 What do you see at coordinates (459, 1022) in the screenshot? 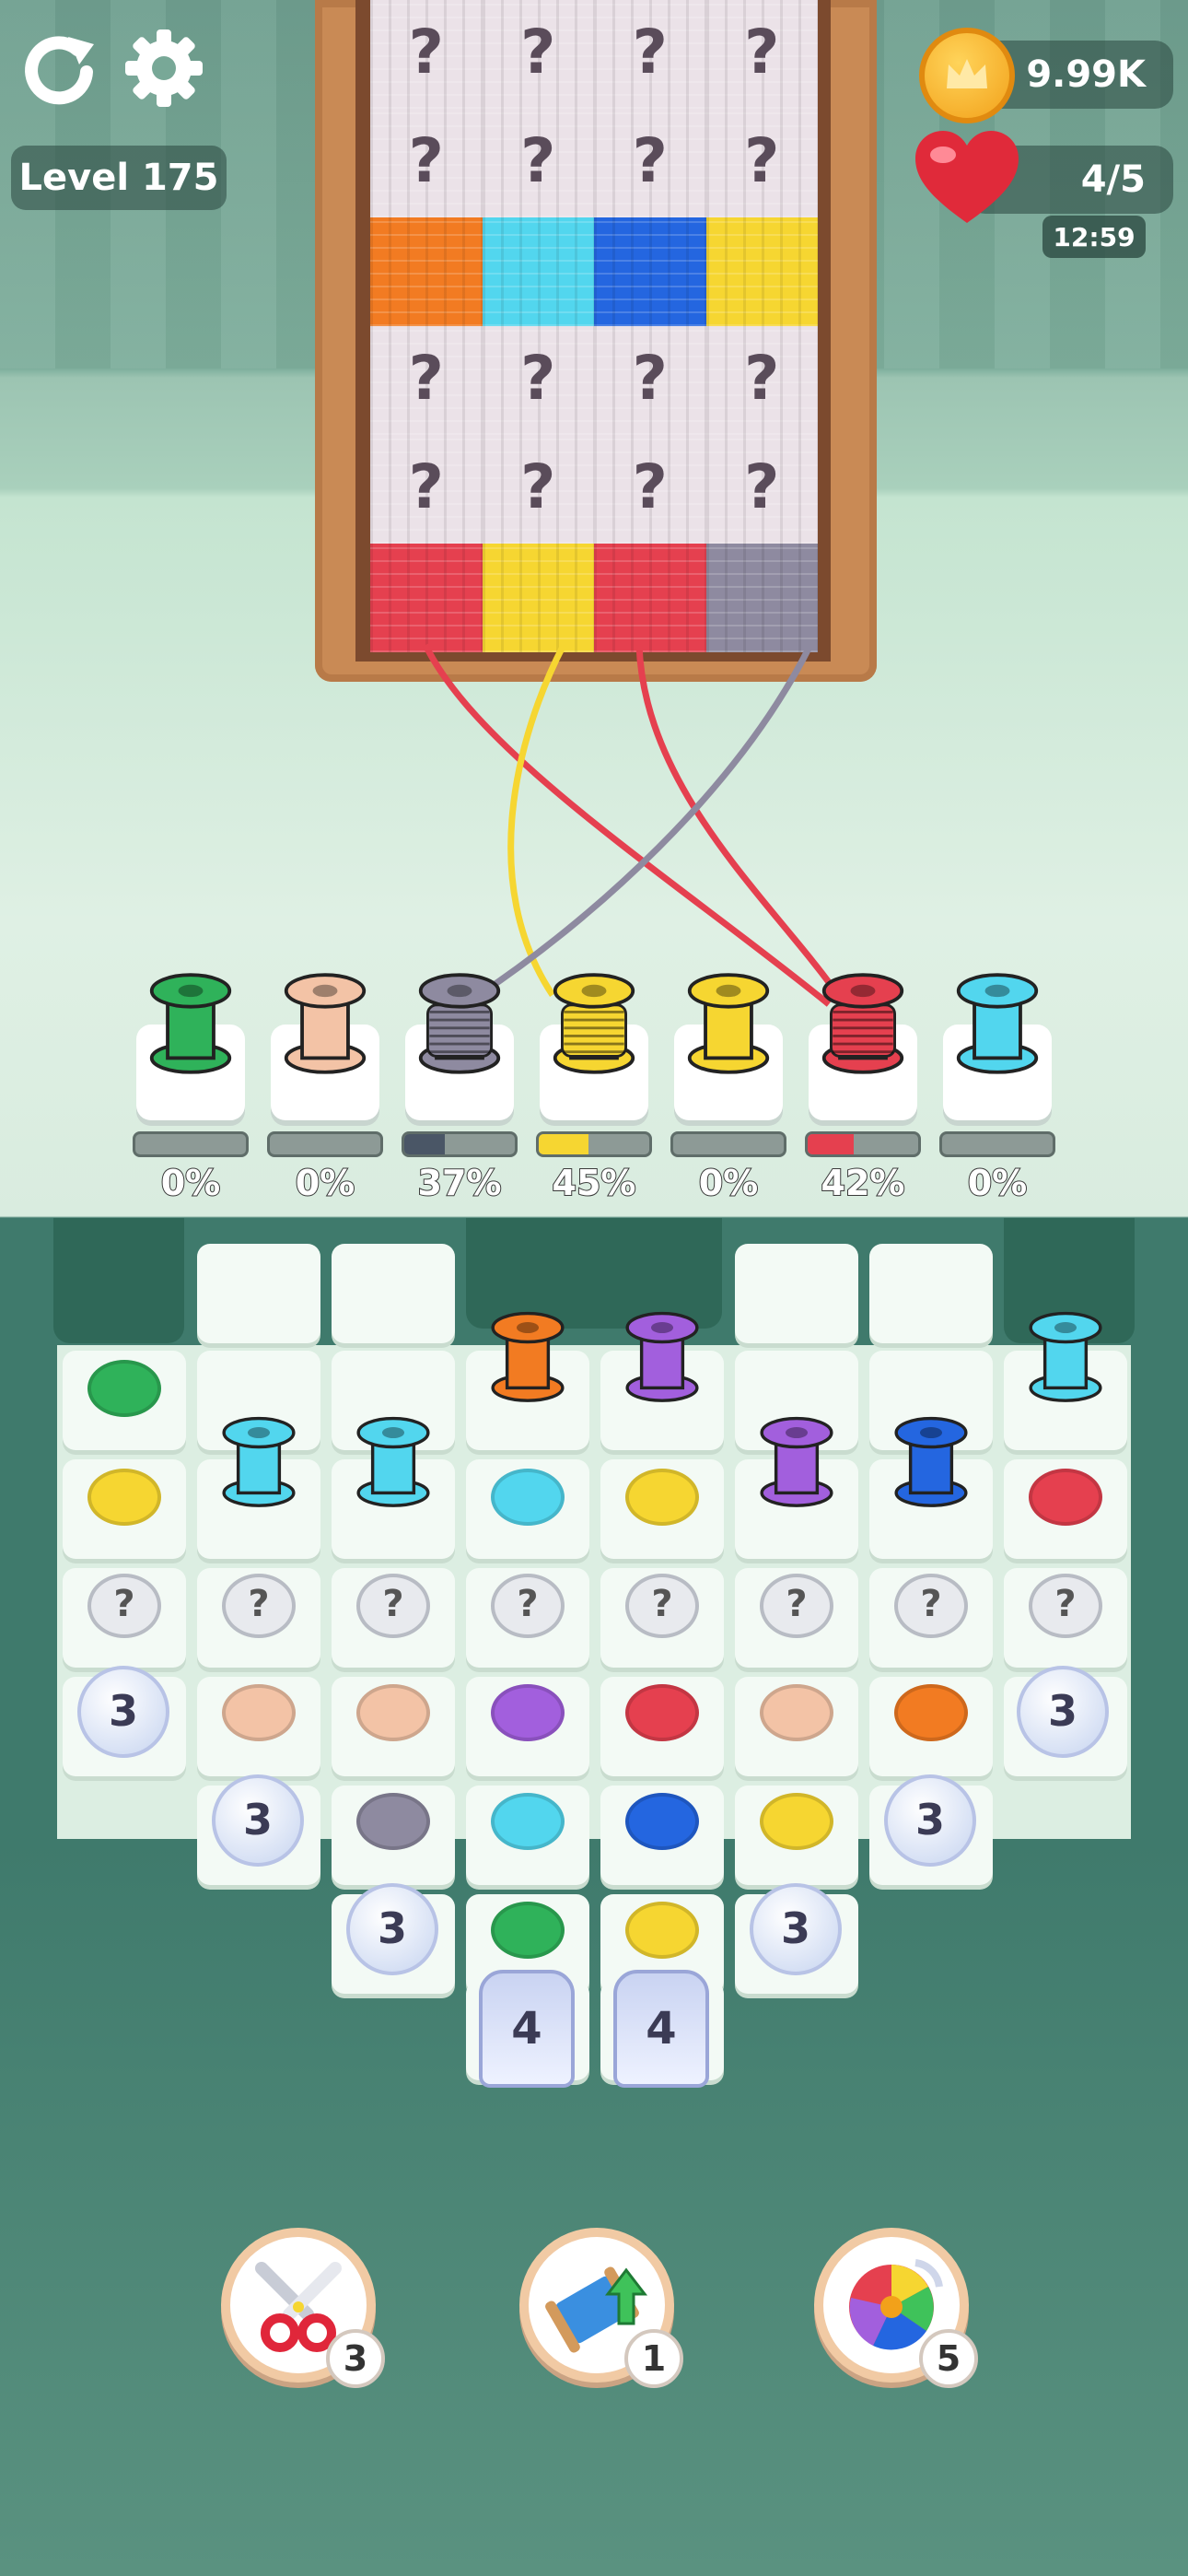
I see `gray-spool` at bounding box center [459, 1022].